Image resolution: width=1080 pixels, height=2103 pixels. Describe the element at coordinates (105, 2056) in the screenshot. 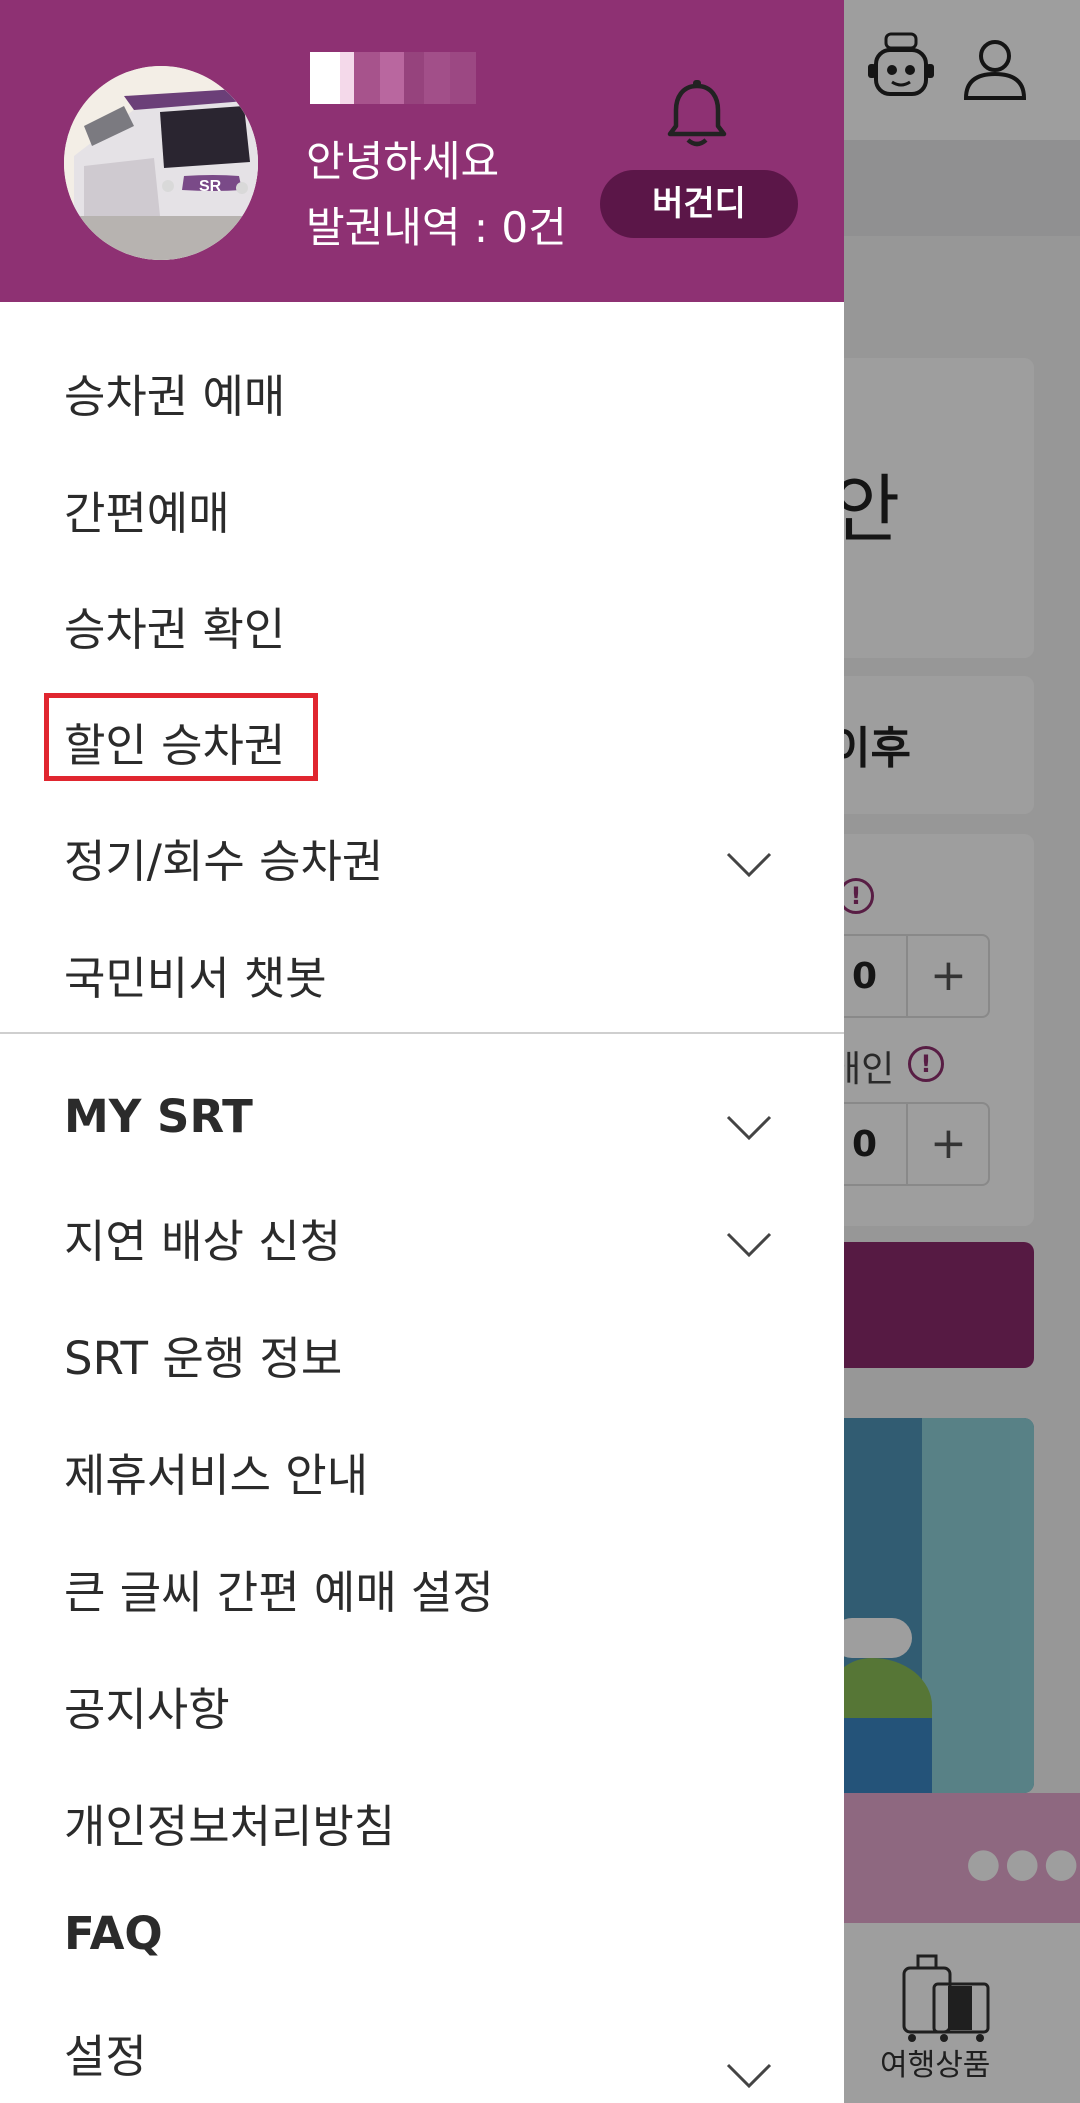

I see `menu-item-label: 설정` at that location.